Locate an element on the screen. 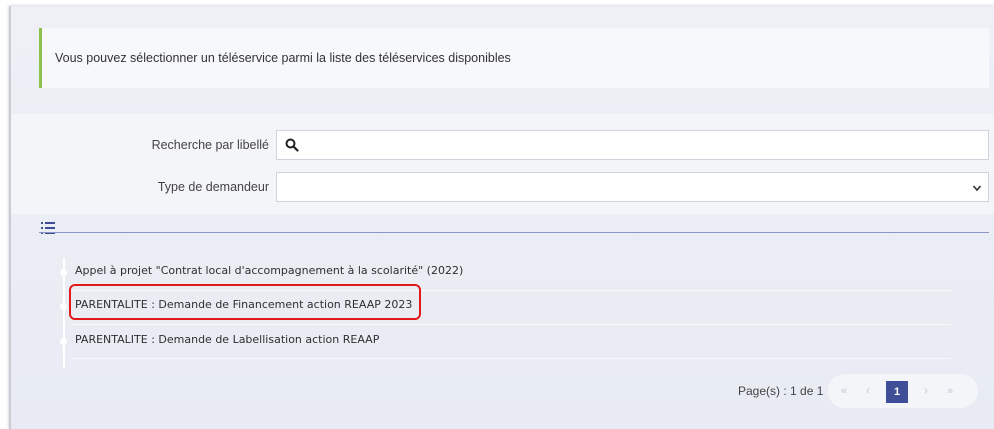 The image size is (994, 429). pager: « ‹ 1 › » is located at coordinates (903, 391).